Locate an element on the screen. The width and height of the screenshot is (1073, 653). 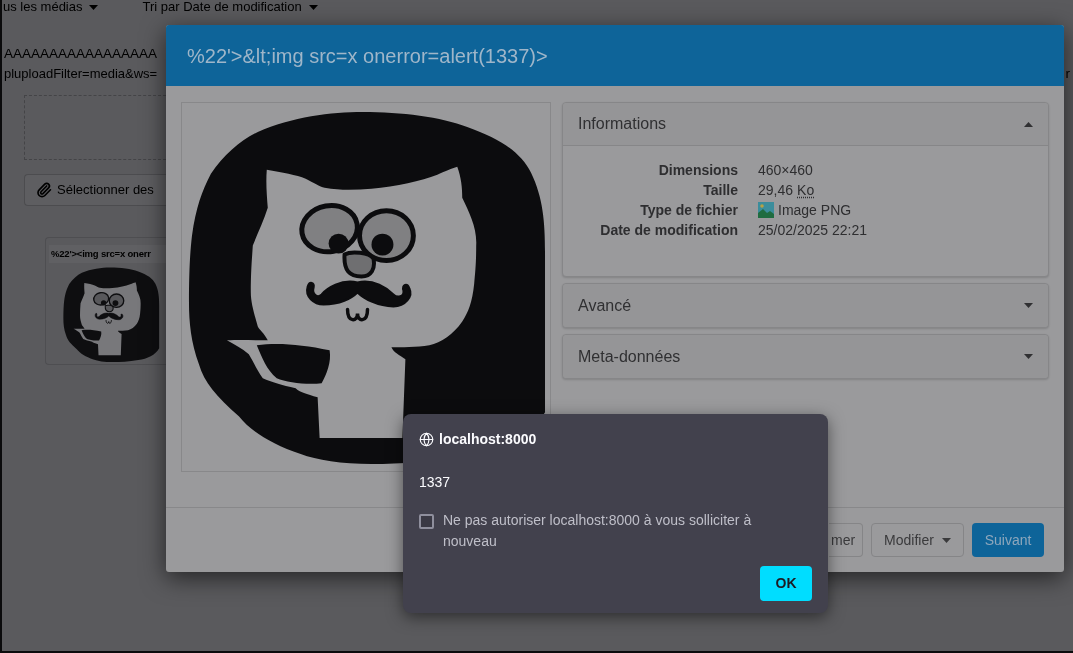
info-label: Type de fichier is located at coordinates (688, 210).